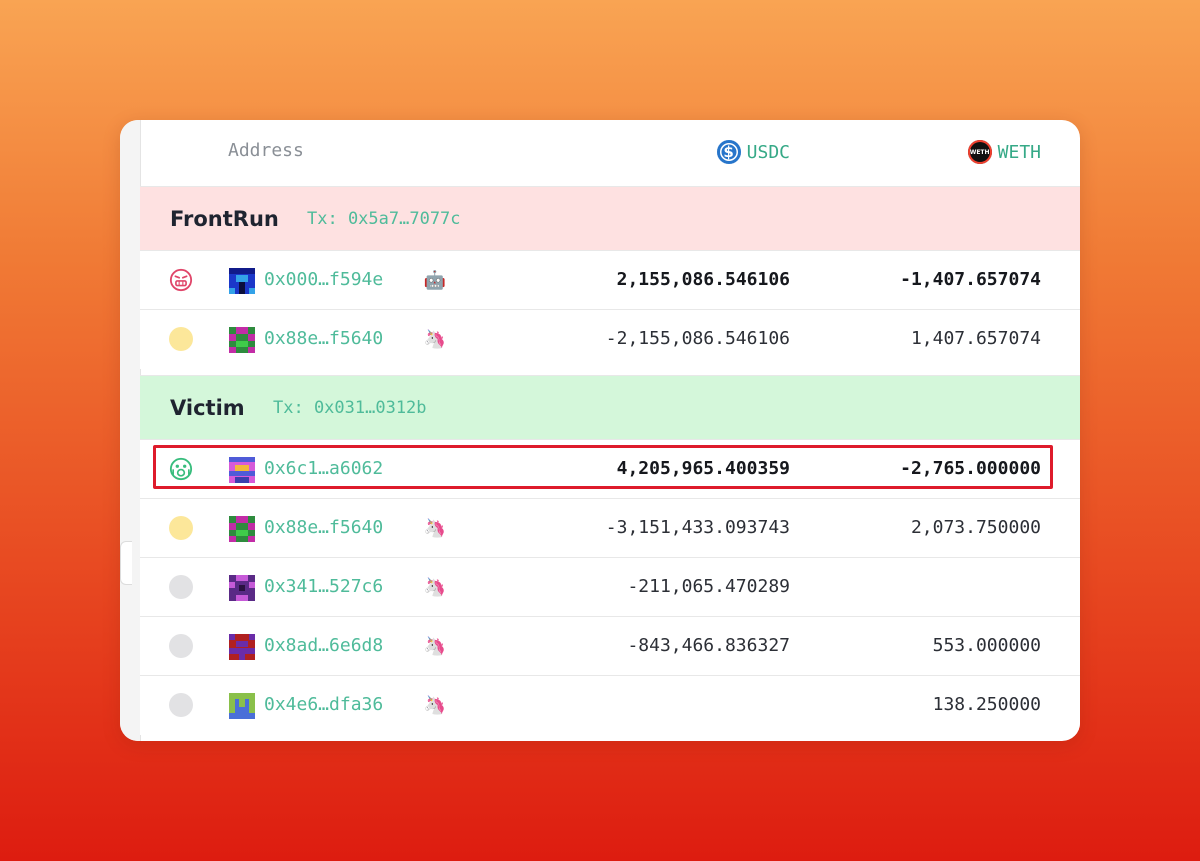 Image resolution: width=1200 pixels, height=861 pixels. Describe the element at coordinates (986, 704) in the screenshot. I see `weth-amount: 138.250000` at that location.